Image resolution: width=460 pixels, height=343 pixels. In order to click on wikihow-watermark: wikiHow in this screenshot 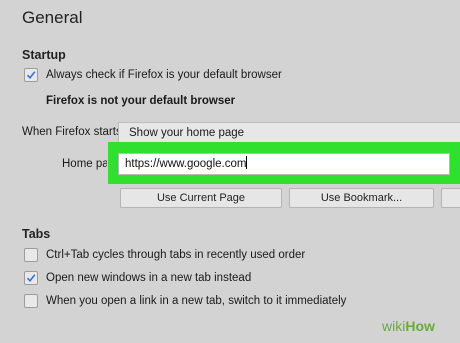, I will do `click(408, 326)`.